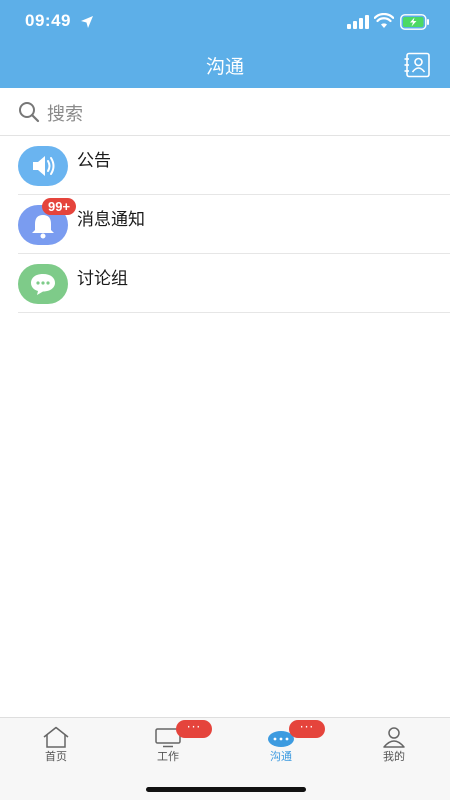  Describe the element at coordinates (394, 737) in the screenshot. I see `user-icon` at that location.